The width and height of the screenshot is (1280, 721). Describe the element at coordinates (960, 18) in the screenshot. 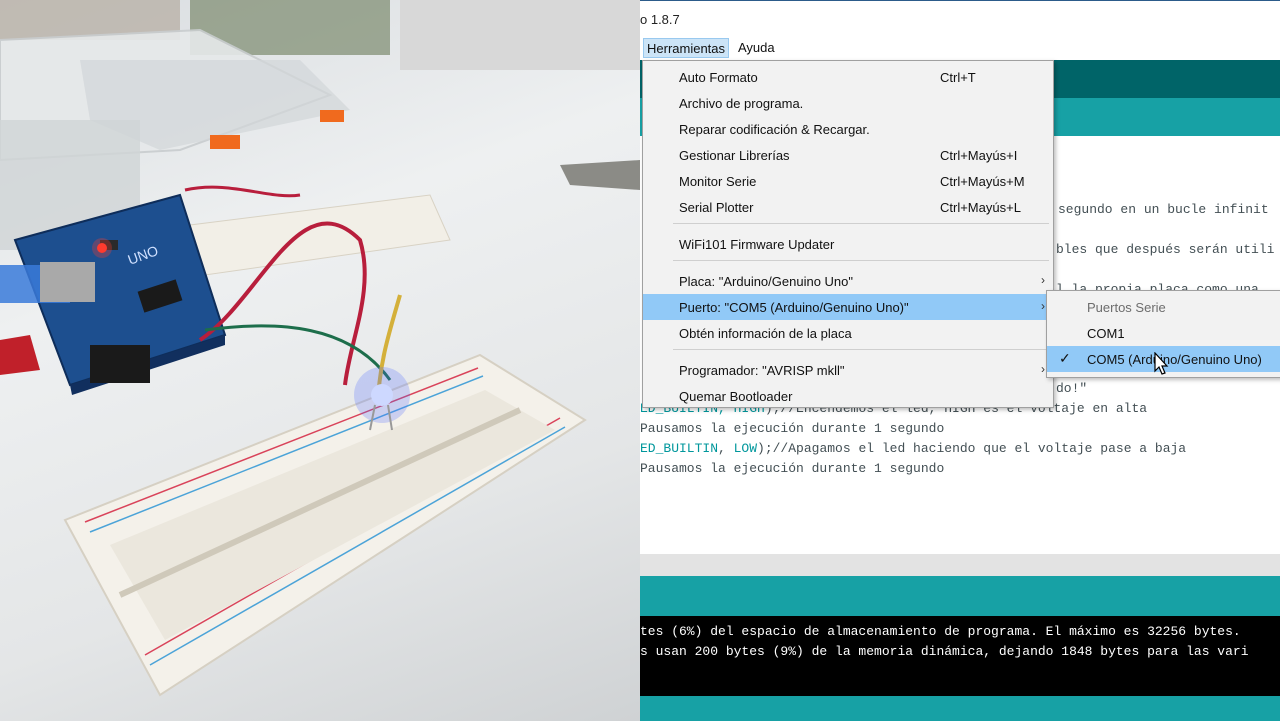

I see `title-bar: o 1.8.7` at that location.